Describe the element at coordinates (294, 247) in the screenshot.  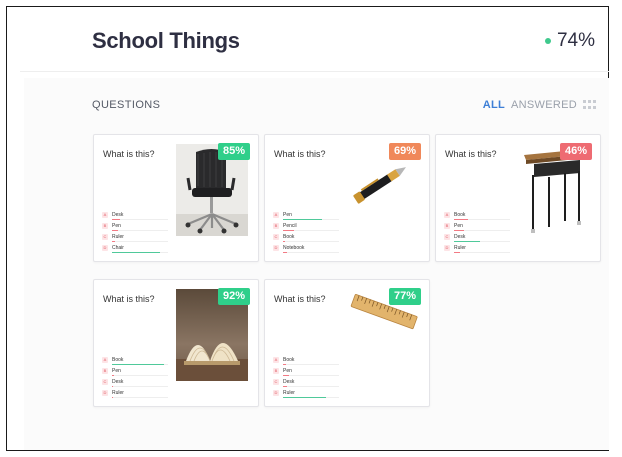
I see `answer-text: Notebook` at that location.